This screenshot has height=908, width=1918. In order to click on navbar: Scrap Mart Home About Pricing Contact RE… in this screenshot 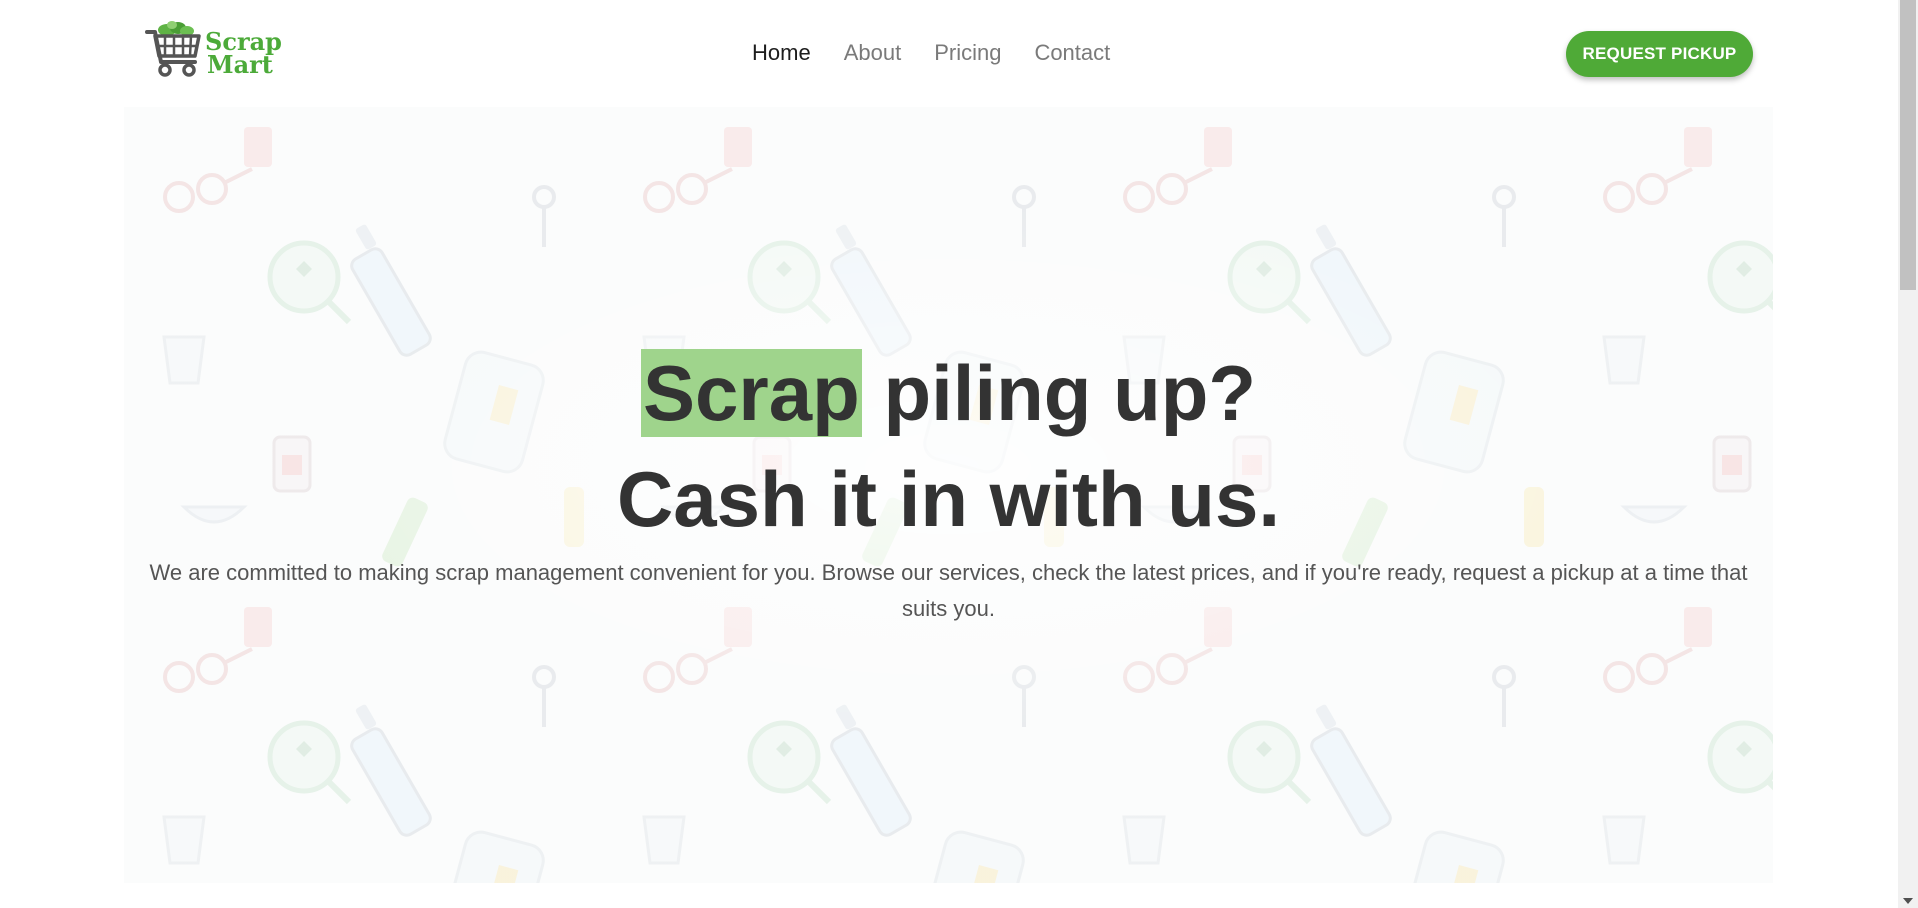, I will do `click(949, 53)`.